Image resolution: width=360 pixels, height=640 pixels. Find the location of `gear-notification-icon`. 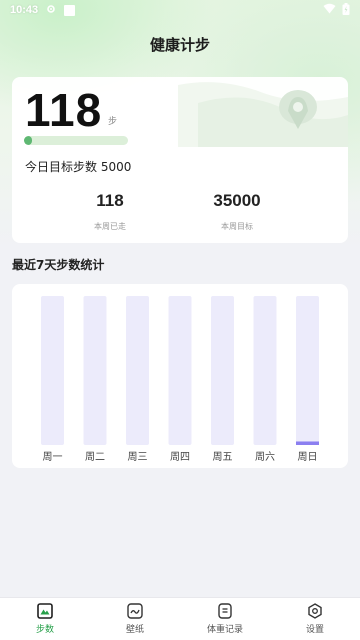

gear-notification-icon is located at coordinates (51, 10).